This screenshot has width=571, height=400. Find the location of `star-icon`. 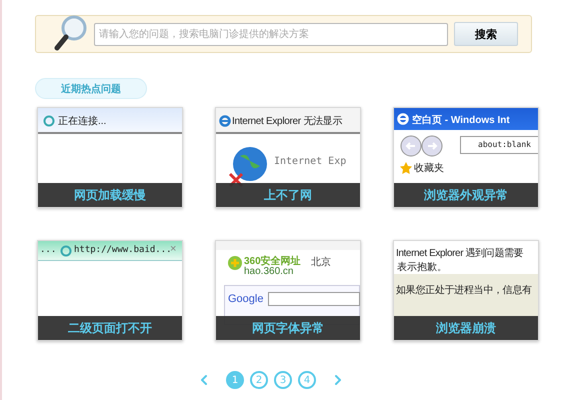

star-icon is located at coordinates (406, 168).